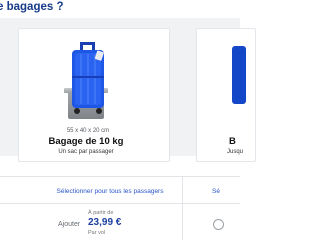  What do you see at coordinates (88, 78) in the screenshot?
I see `suitcase-icon` at bounding box center [88, 78].